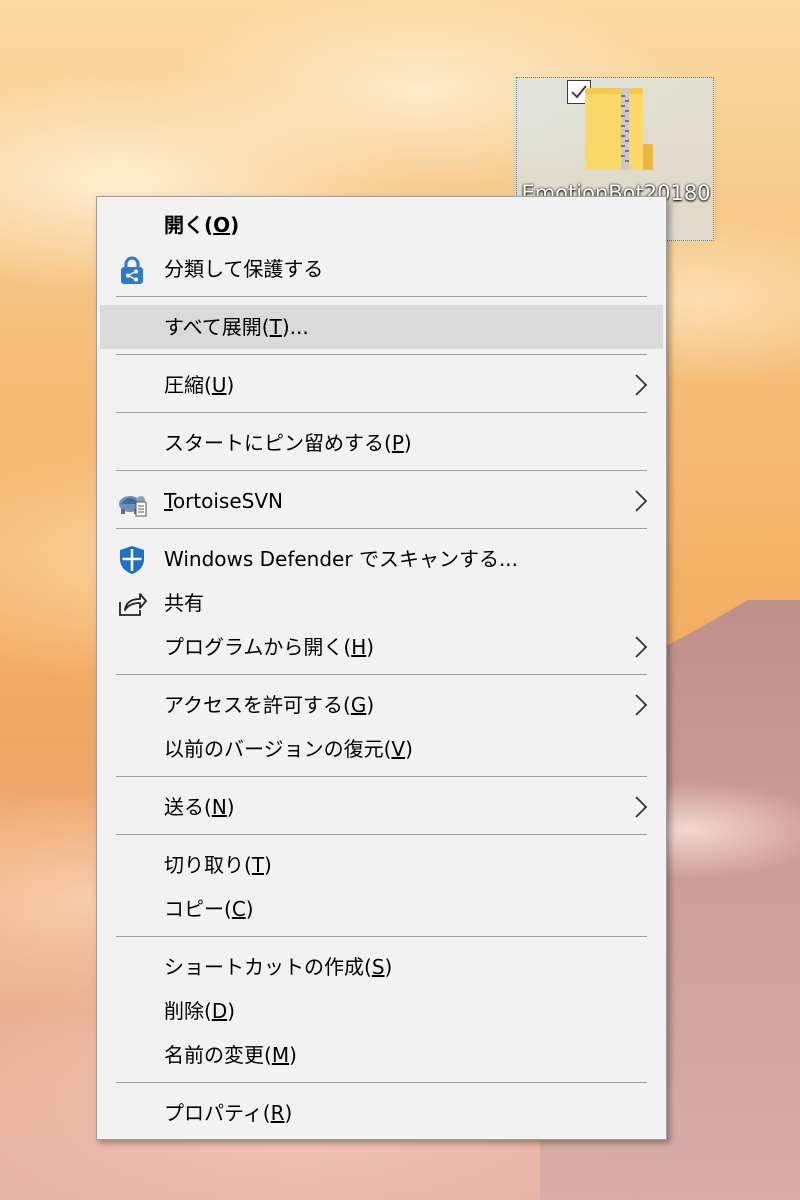 The image size is (800, 1200). I want to click on shield-icon, so click(132, 560).